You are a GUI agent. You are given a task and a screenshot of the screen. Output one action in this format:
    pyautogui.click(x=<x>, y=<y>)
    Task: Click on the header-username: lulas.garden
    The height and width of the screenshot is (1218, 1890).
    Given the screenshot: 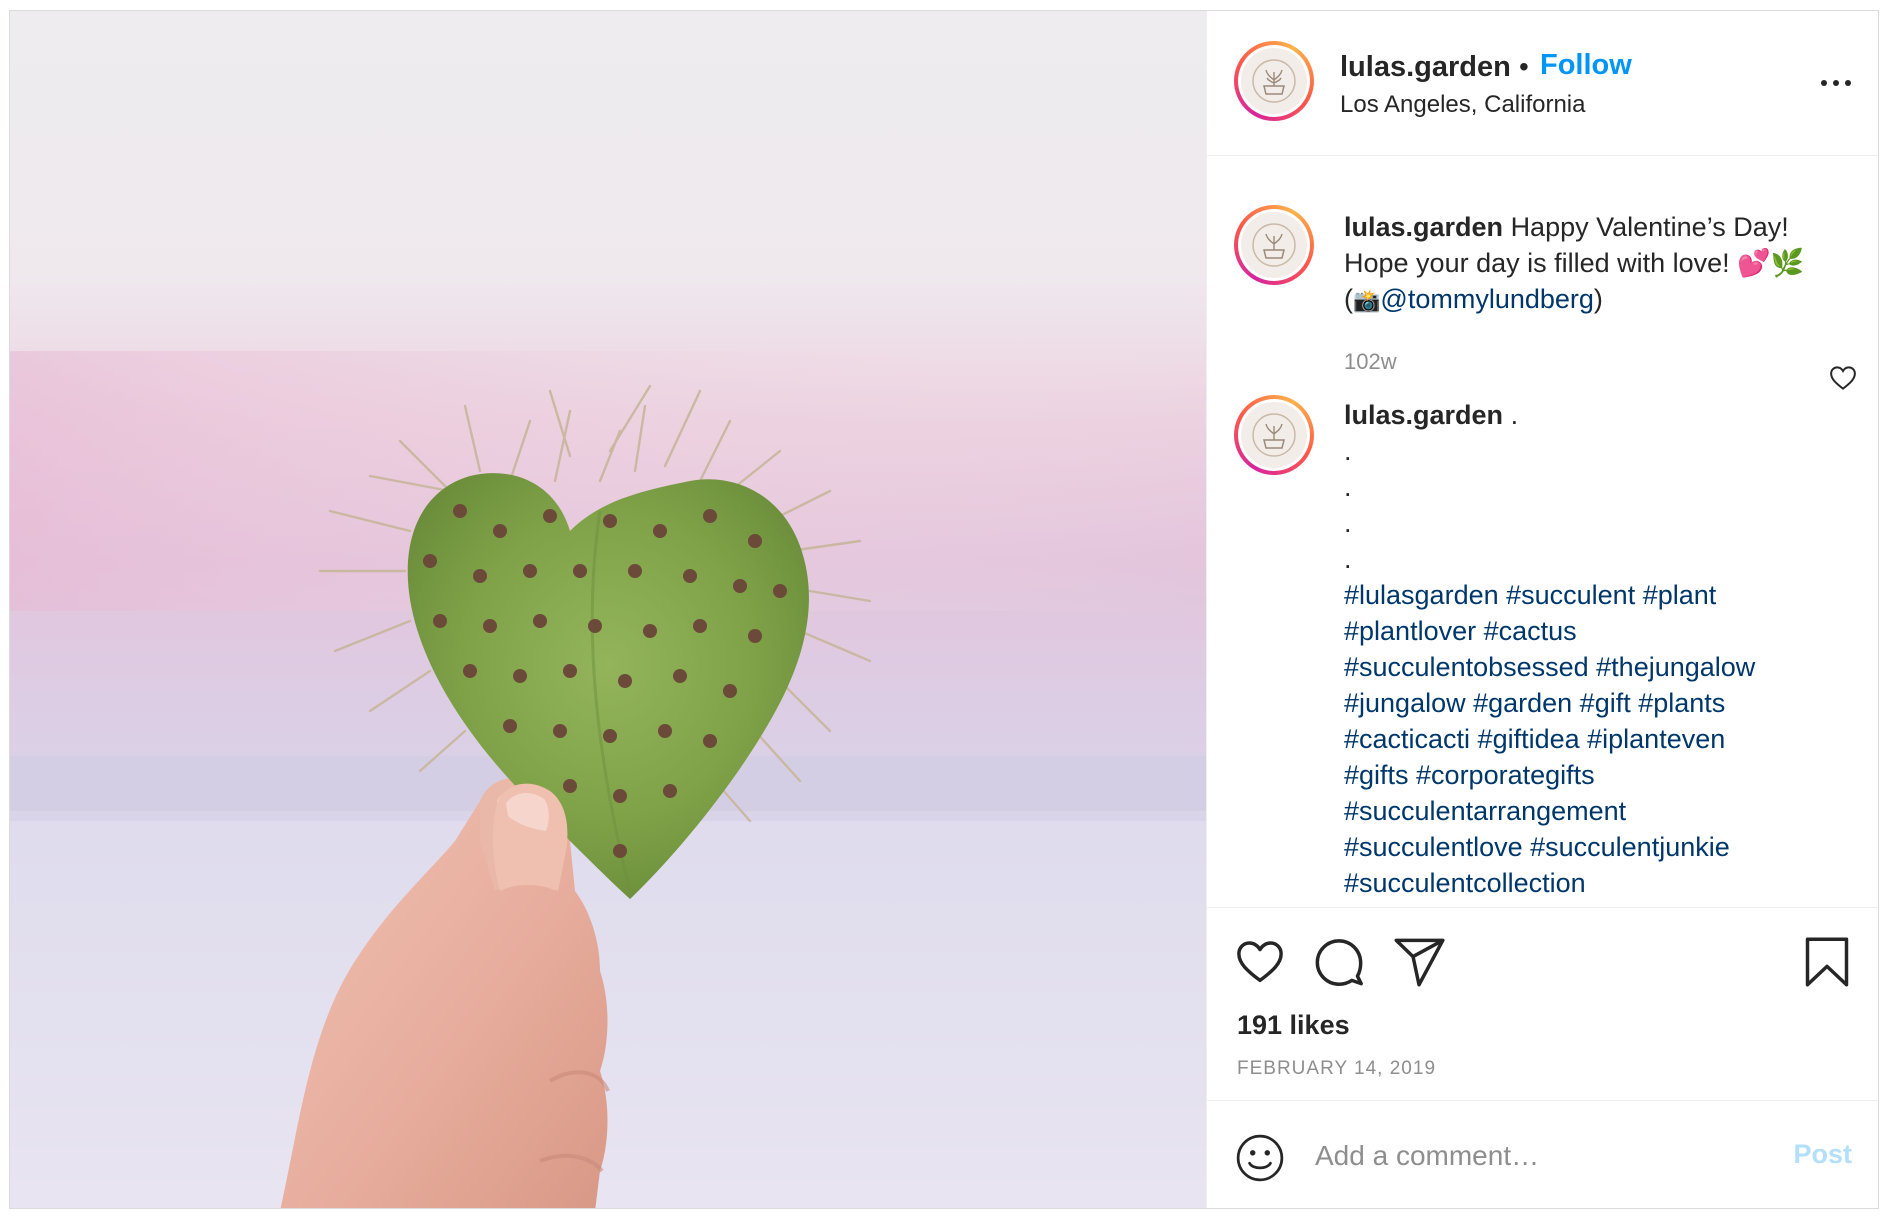 What is the action you would take?
    pyautogui.click(x=1425, y=67)
    